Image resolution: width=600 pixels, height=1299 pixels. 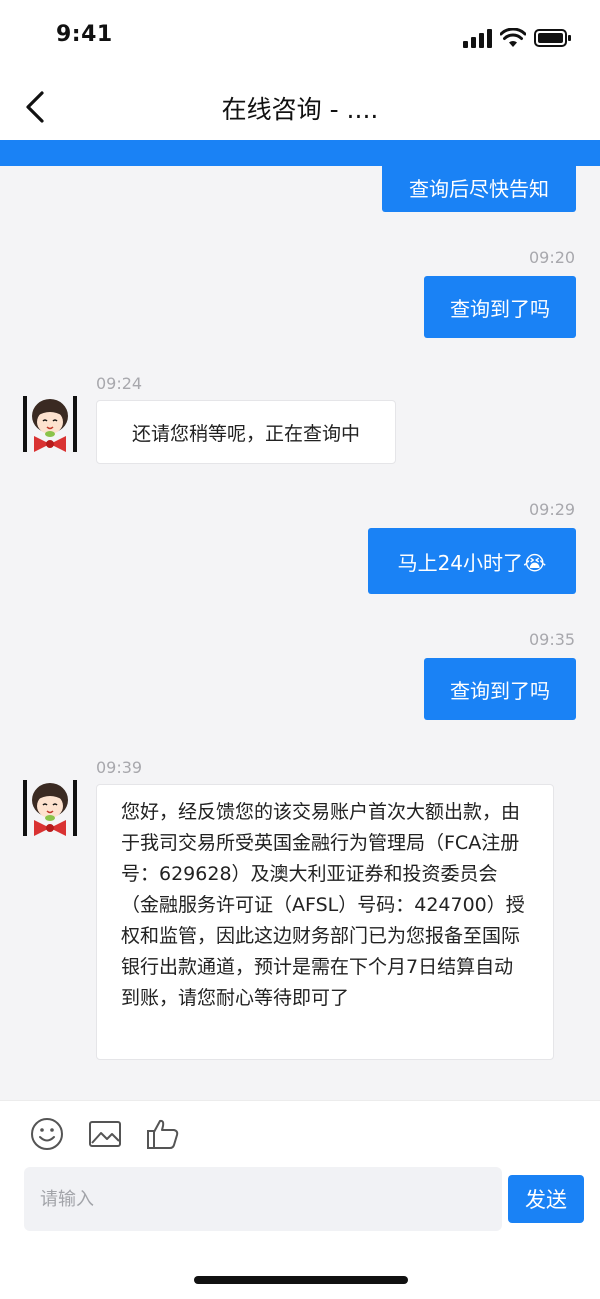 I want to click on message-bubble-incoming: 还请您稍等呢，正在查询中, so click(x=246, y=432).